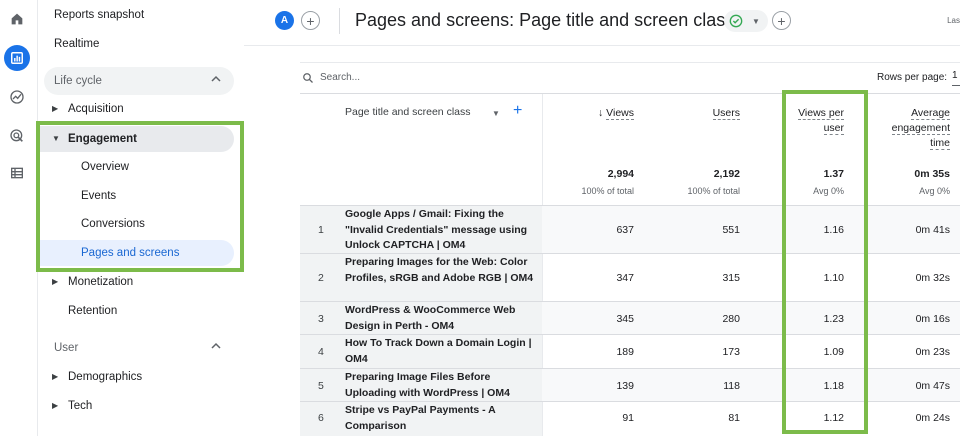  What do you see at coordinates (833, 386) in the screenshot?
I see `cell-views-per-user: 1.18` at bounding box center [833, 386].